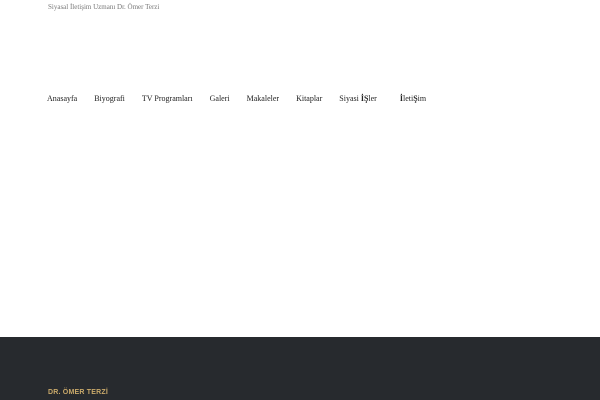 This screenshot has width=600, height=400. I want to click on nav-item-anasayfa: Anasayfa, so click(62, 99).